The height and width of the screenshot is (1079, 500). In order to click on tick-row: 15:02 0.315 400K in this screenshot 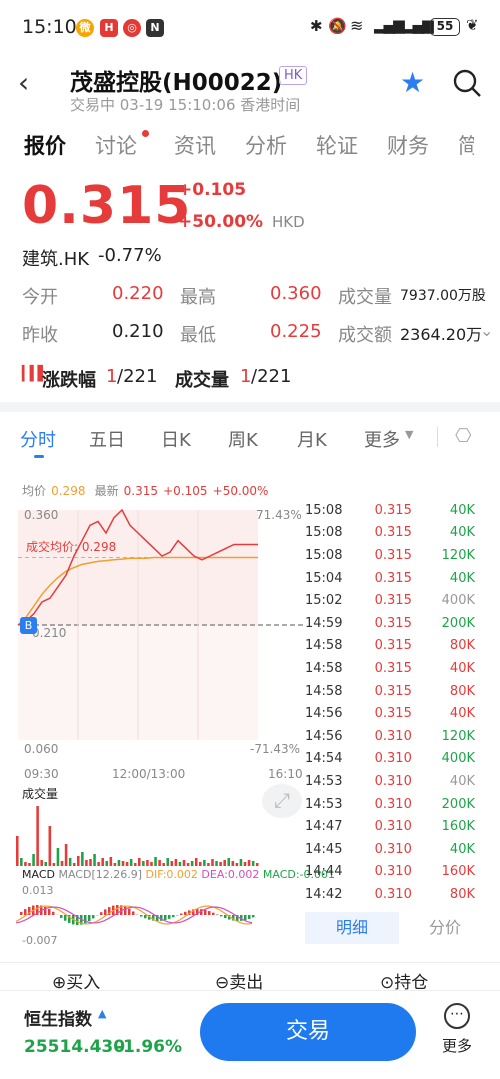, I will do `click(390, 600)`.